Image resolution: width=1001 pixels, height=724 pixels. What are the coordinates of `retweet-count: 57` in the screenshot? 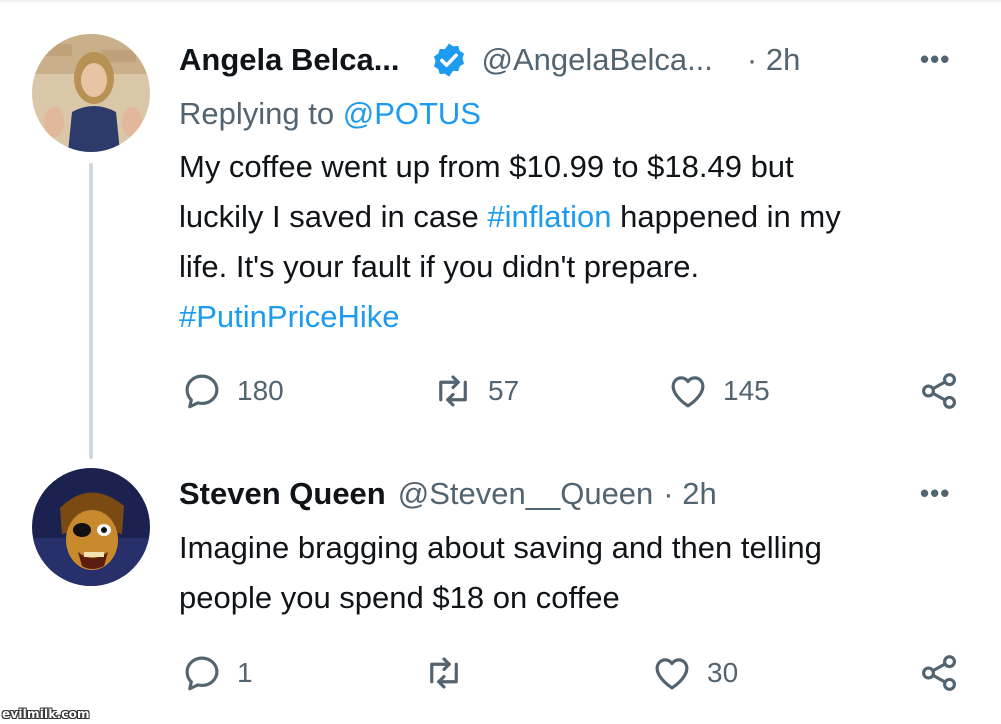 It's located at (504, 390).